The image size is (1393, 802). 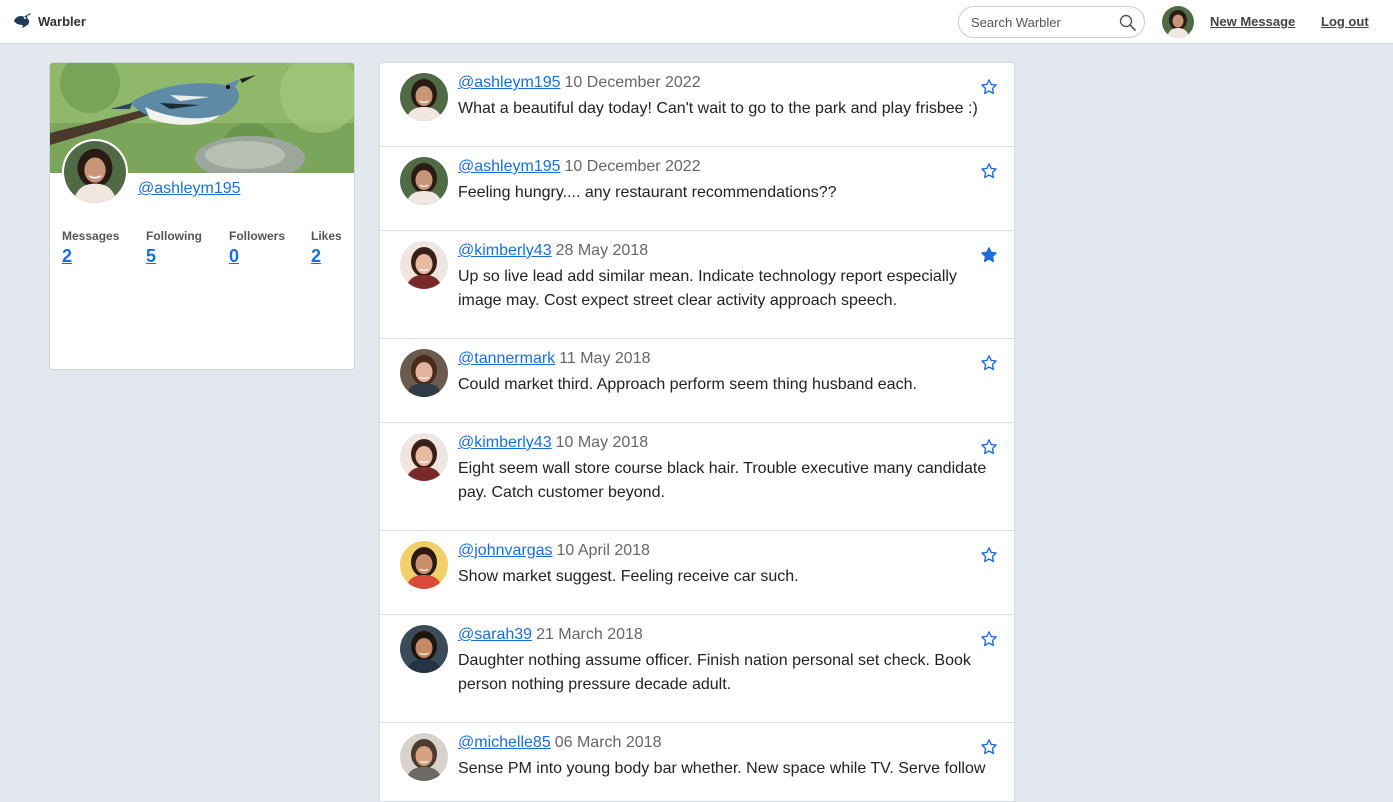 I want to click on navbar: Warbler New Message Log out, so click(x=696, y=22).